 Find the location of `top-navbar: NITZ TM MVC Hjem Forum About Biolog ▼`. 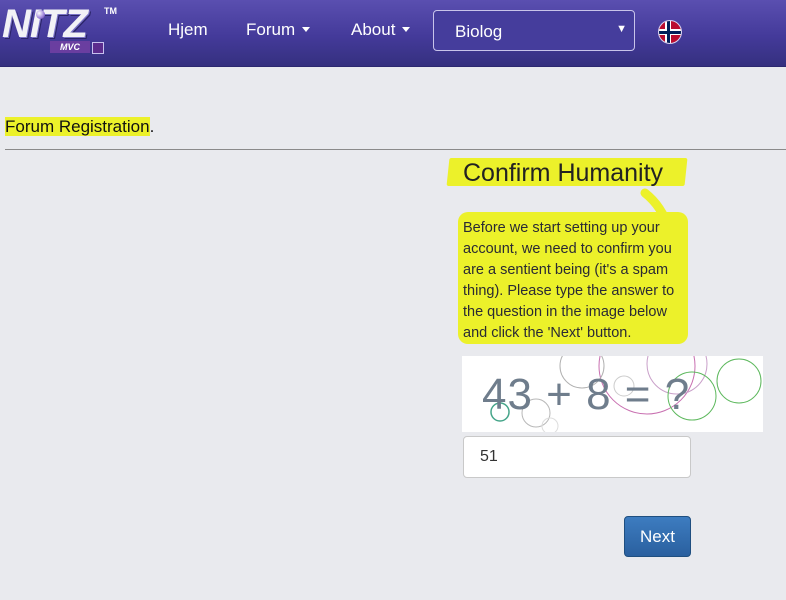

top-navbar: NITZ TM MVC Hjem Forum About Biolog ▼ is located at coordinates (393, 33).